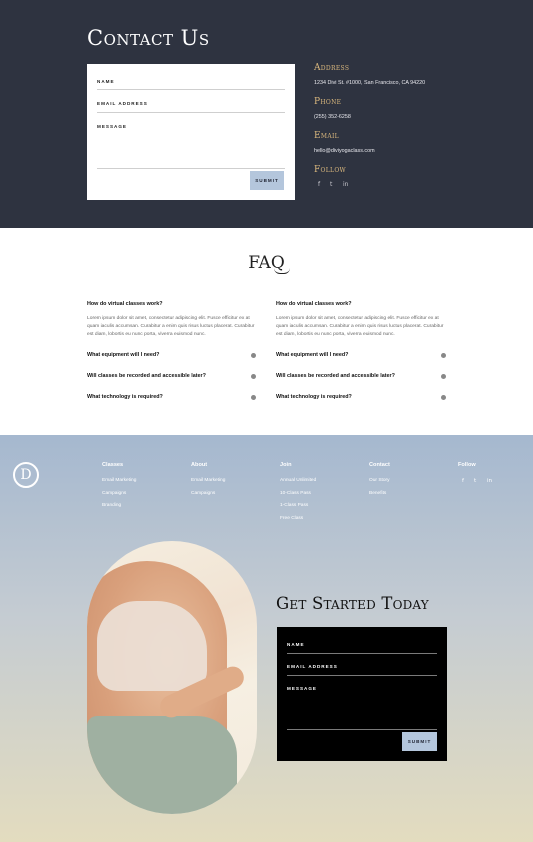 This screenshot has height=842, width=533. Describe the element at coordinates (26, 475) in the screenshot. I see `divi-logo: D` at that location.